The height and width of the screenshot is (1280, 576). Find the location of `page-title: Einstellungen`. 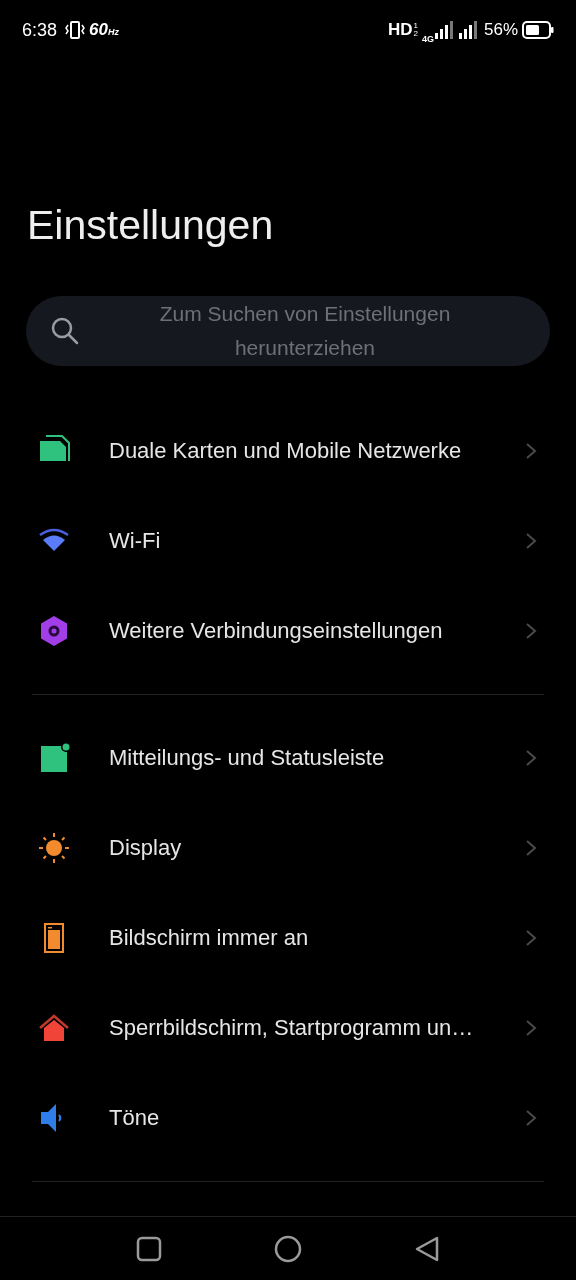

page-title: Einstellungen is located at coordinates (151, 225).